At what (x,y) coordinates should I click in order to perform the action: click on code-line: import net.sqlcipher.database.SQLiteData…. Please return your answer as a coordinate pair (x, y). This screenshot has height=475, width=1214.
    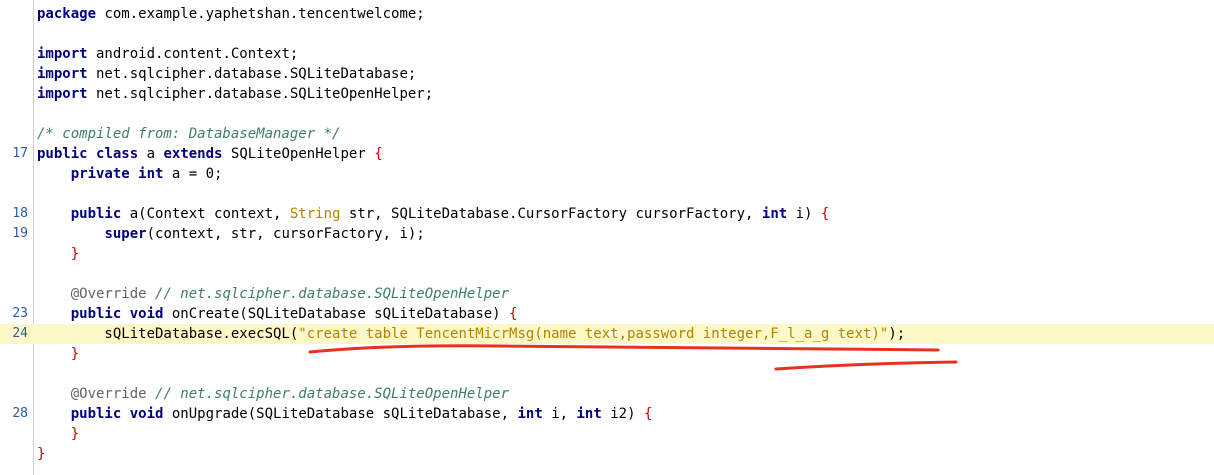
    Looking at the image, I should click on (607, 74).